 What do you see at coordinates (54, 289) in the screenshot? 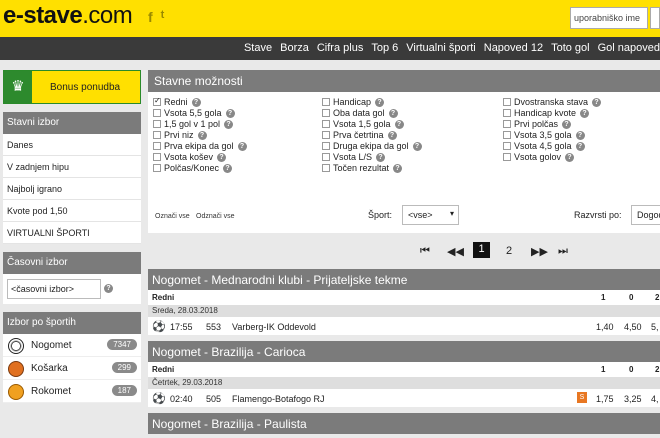
I see `time-select: <časovni izbor>` at bounding box center [54, 289].